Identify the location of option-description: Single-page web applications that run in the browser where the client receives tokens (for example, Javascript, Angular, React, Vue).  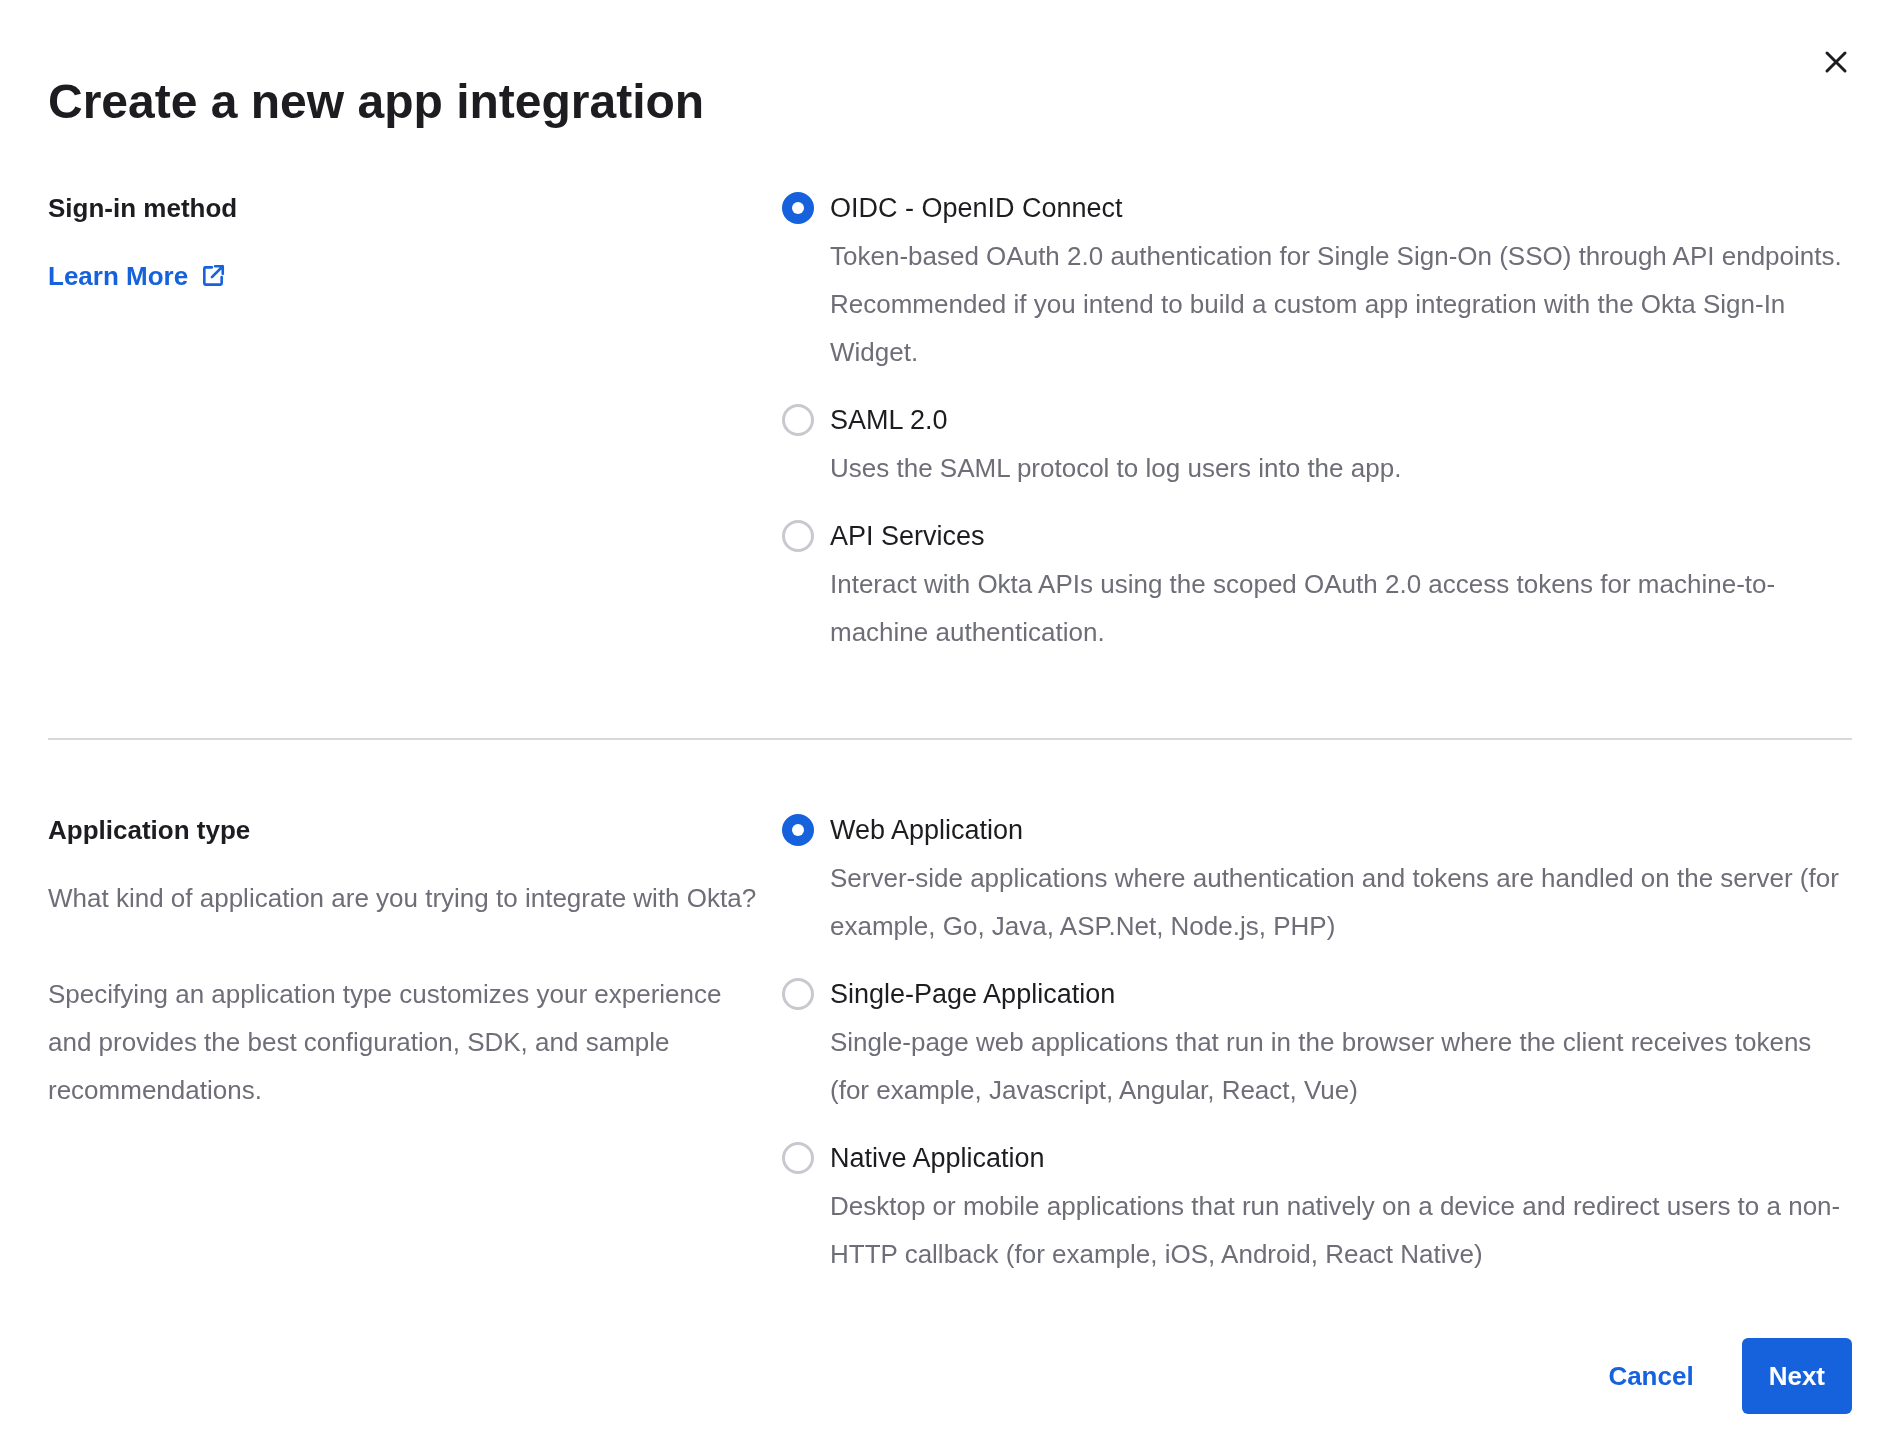
(1321, 1066).